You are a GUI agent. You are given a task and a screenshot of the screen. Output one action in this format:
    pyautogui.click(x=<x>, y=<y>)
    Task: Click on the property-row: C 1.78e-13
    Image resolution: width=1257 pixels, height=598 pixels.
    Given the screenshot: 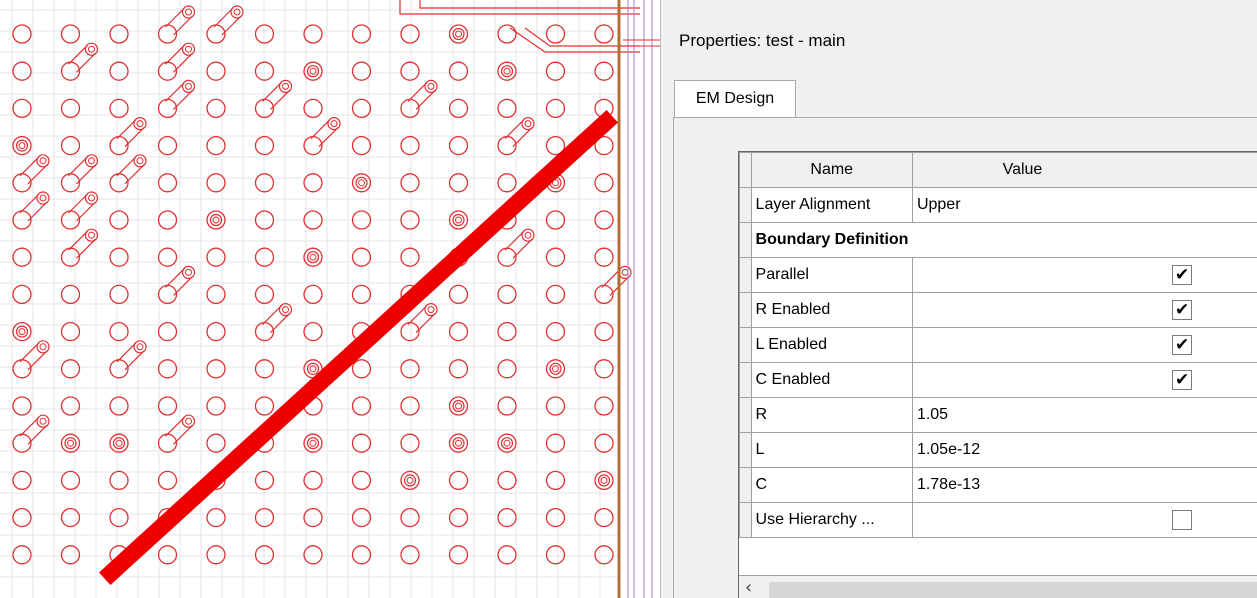 What is the action you would take?
    pyautogui.click(x=998, y=485)
    